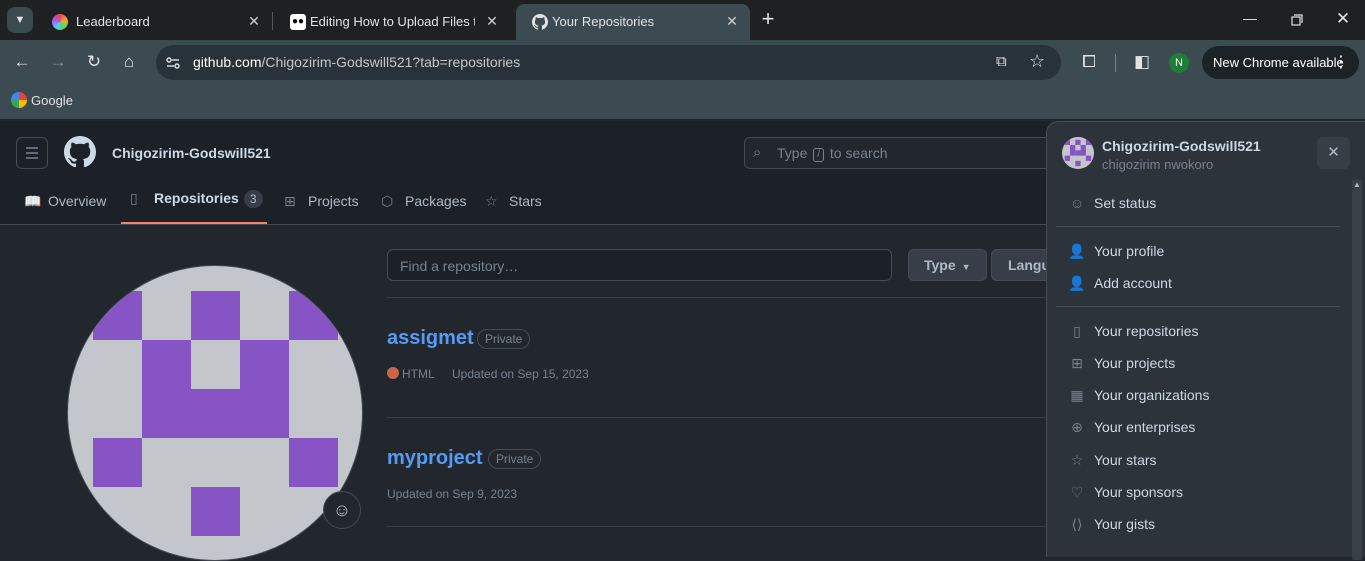 Image resolution: width=1365 pixels, height=561 pixels. I want to click on google-logo-icon, so click(19, 100).